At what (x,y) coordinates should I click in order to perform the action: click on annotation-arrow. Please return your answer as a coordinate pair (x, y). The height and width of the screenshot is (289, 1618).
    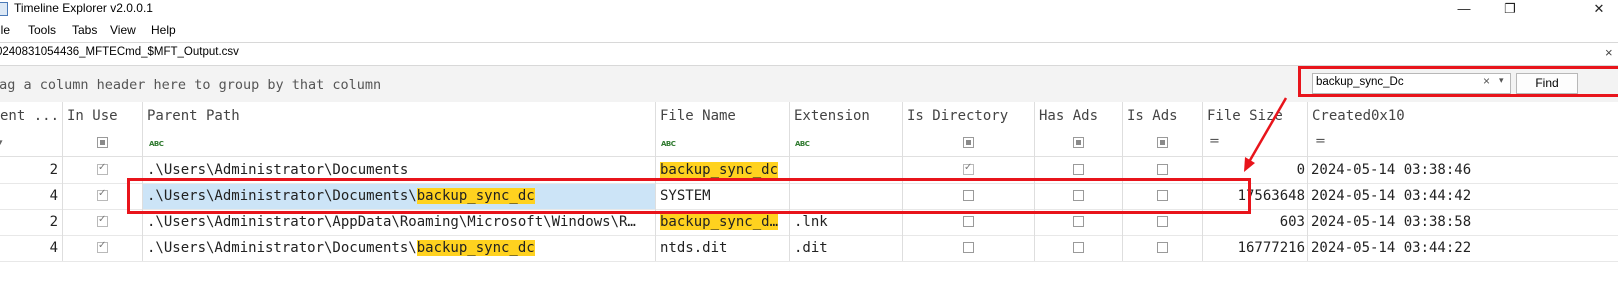
    Looking at the image, I should click on (1266, 134).